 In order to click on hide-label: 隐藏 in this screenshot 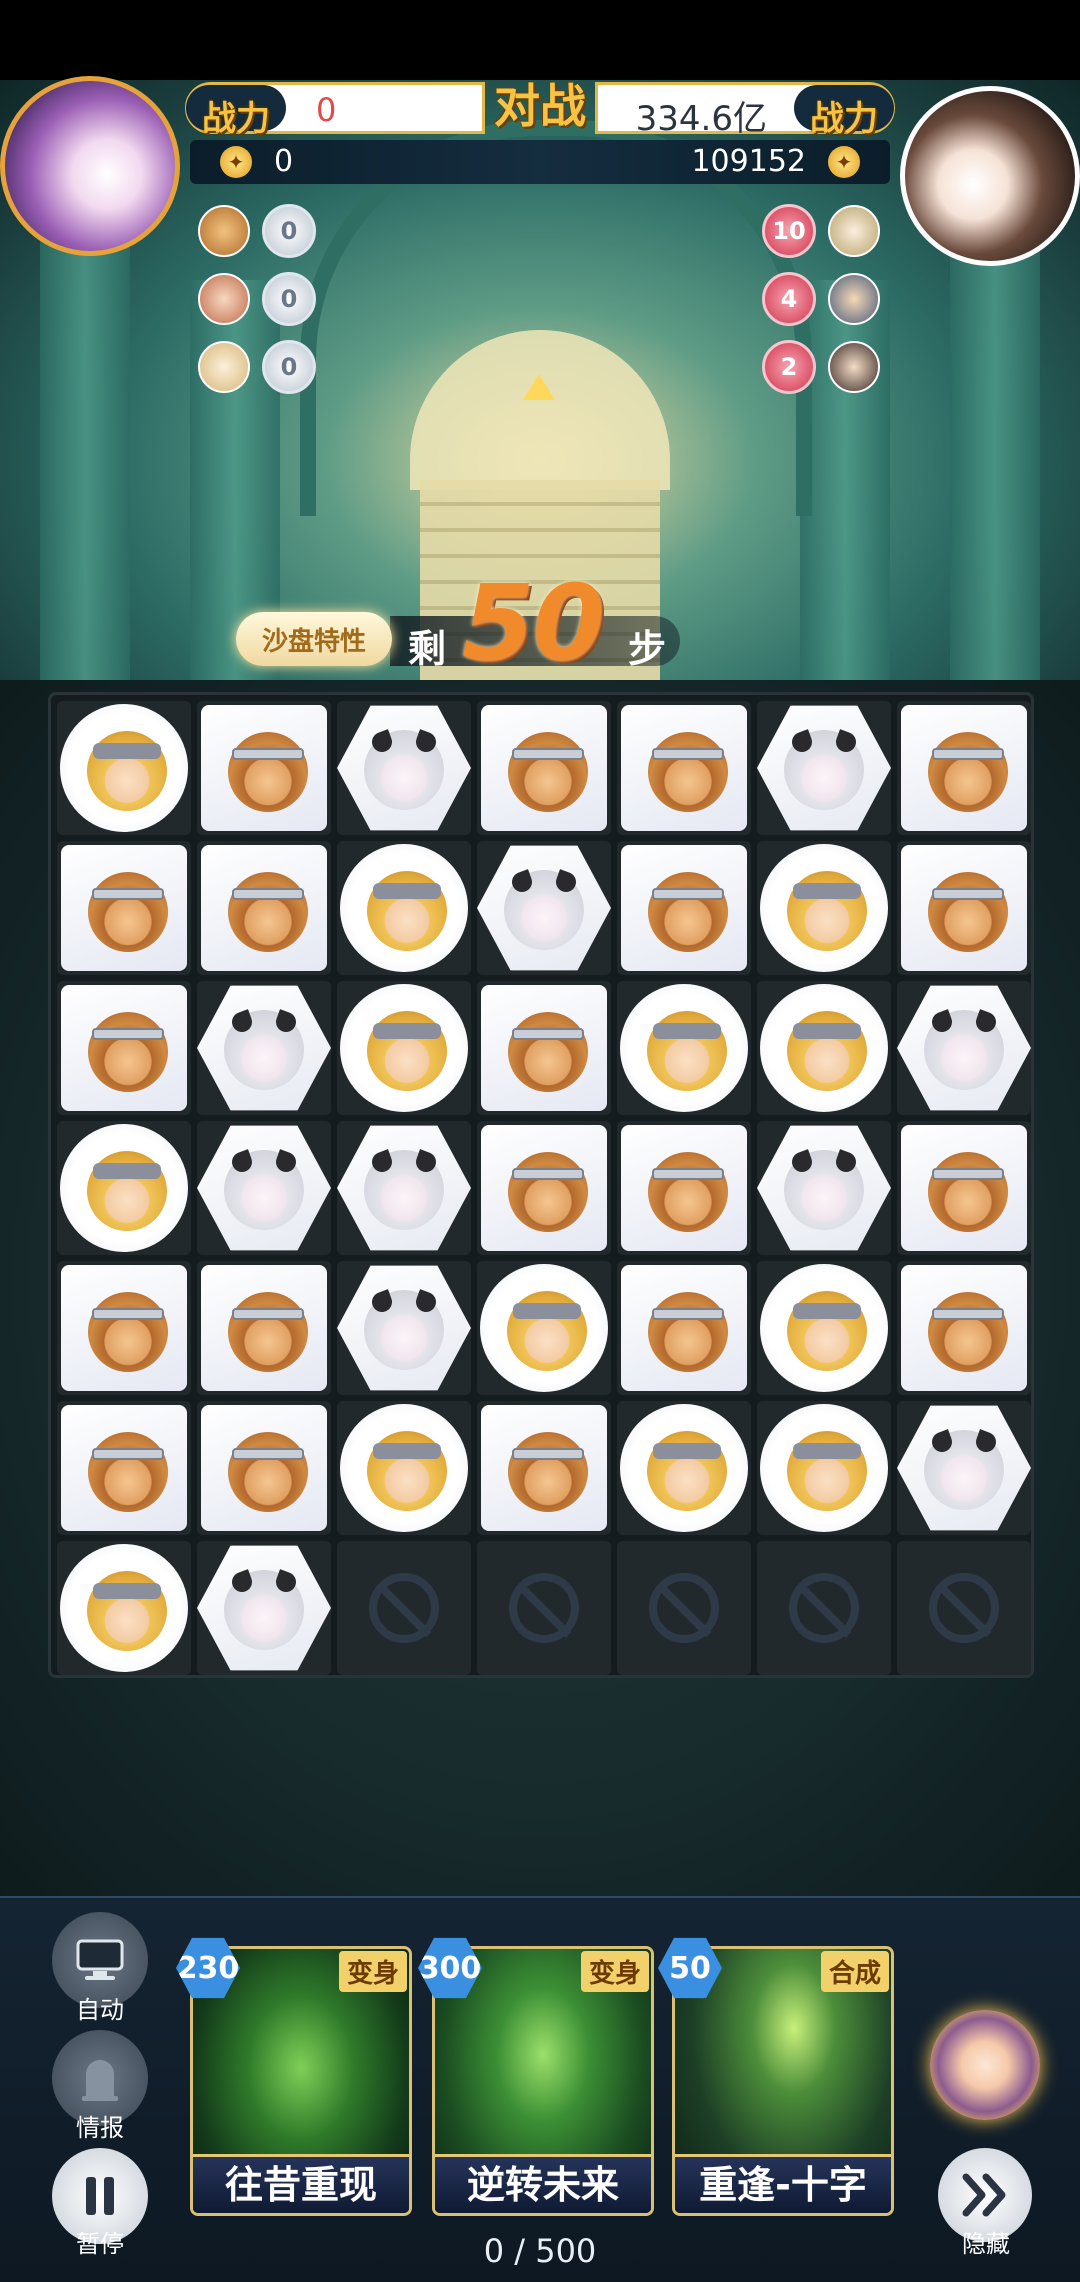, I will do `click(986, 2244)`.